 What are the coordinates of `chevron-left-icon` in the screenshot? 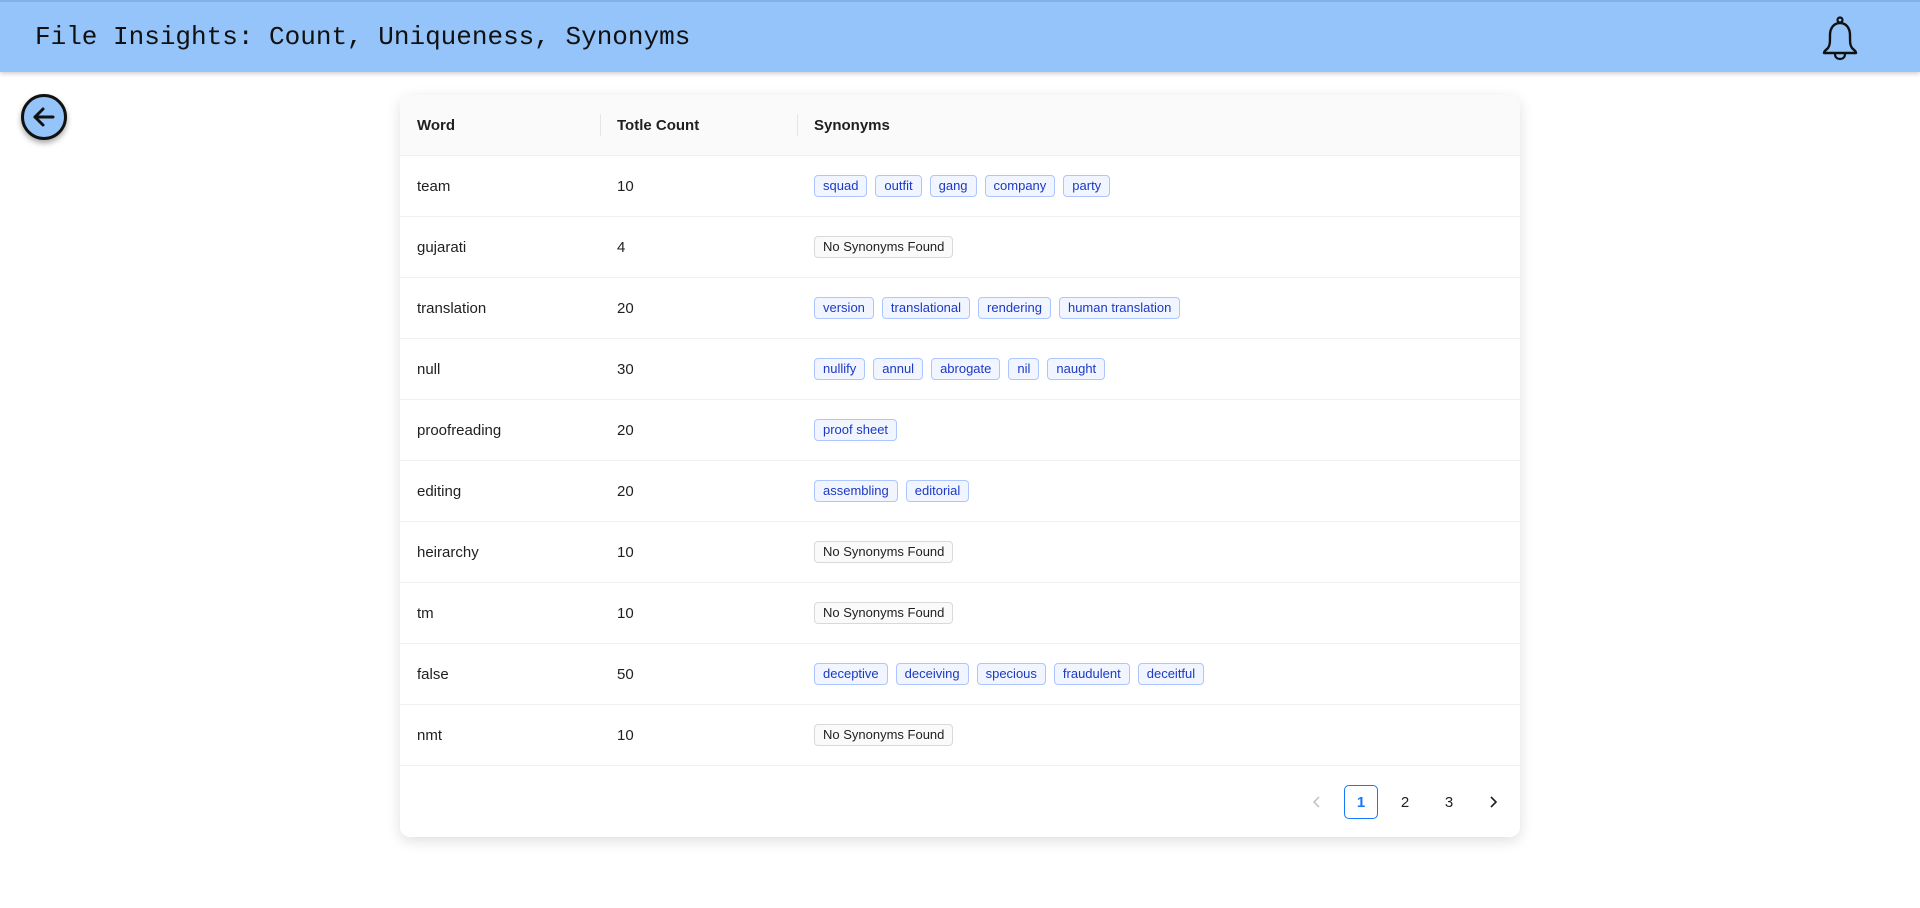 It's located at (1316, 802).